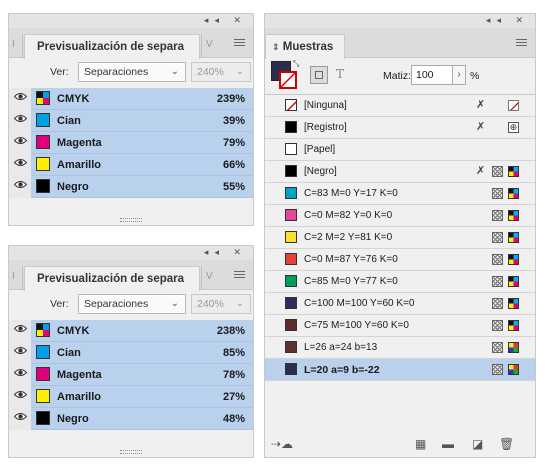 The height and width of the screenshot is (469, 546). Describe the element at coordinates (131, 397) in the screenshot. I see `separation-row: Amarillo 27%` at that location.